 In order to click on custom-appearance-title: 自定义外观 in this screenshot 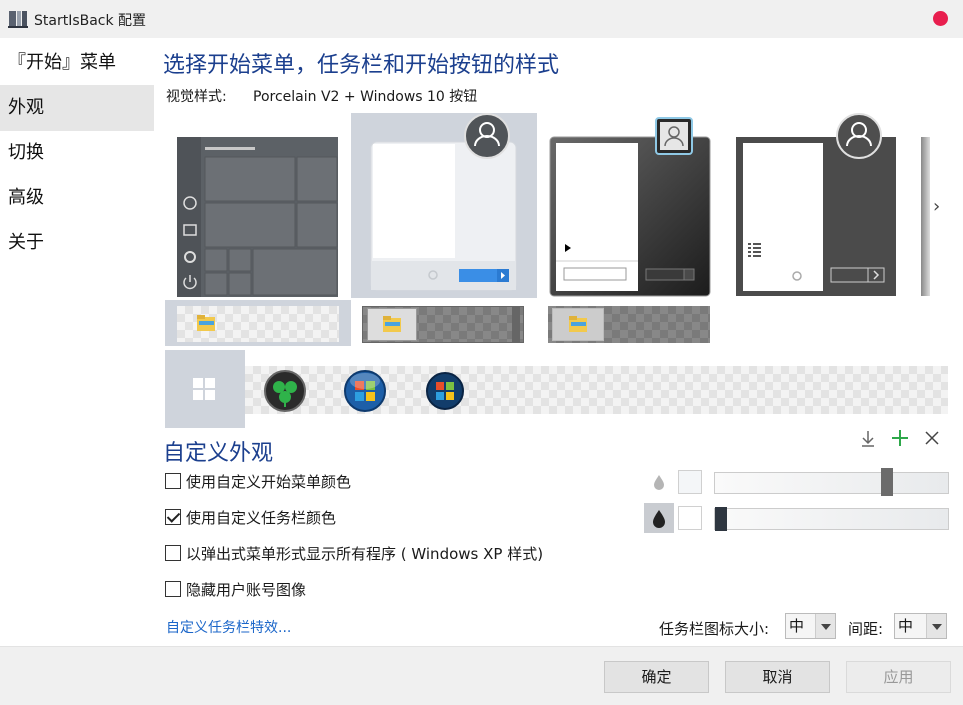, I will do `click(218, 453)`.